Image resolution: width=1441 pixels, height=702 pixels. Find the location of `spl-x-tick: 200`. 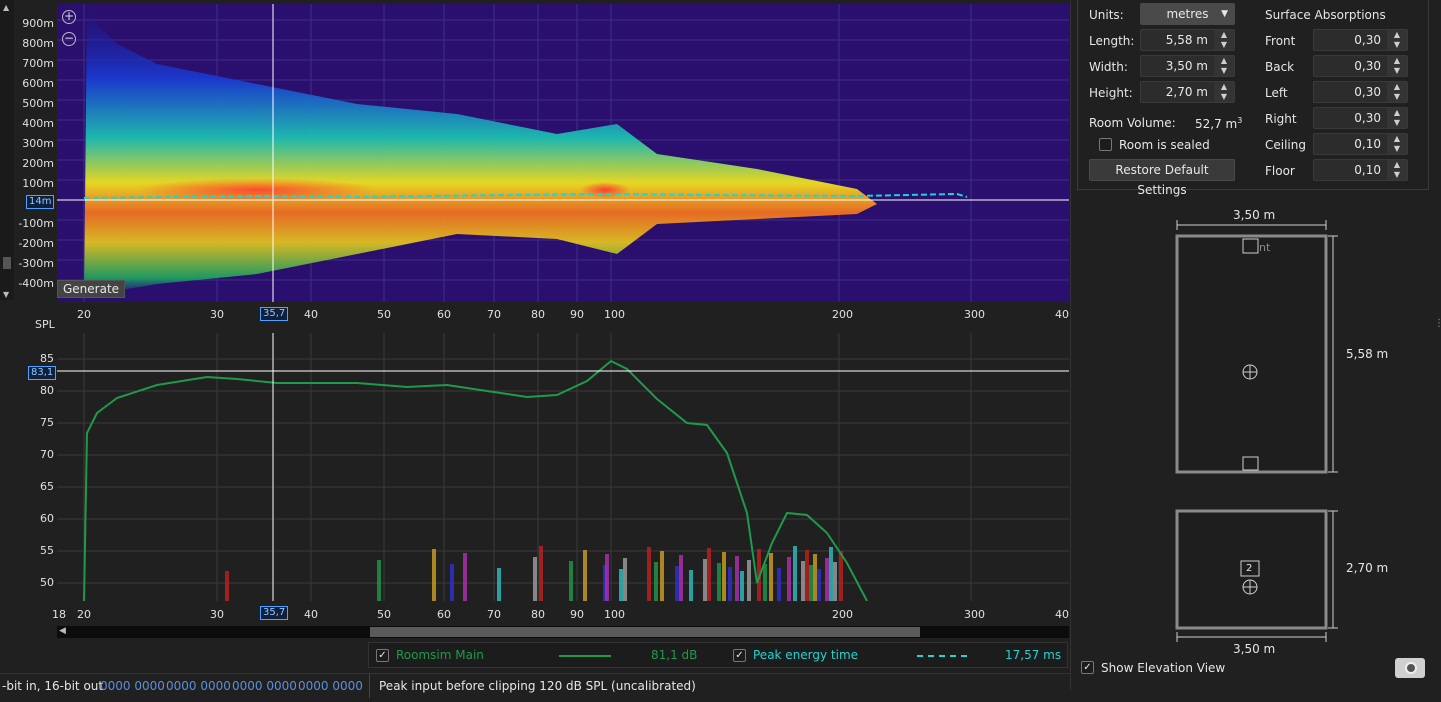

spl-x-tick: 200 is located at coordinates (842, 614).